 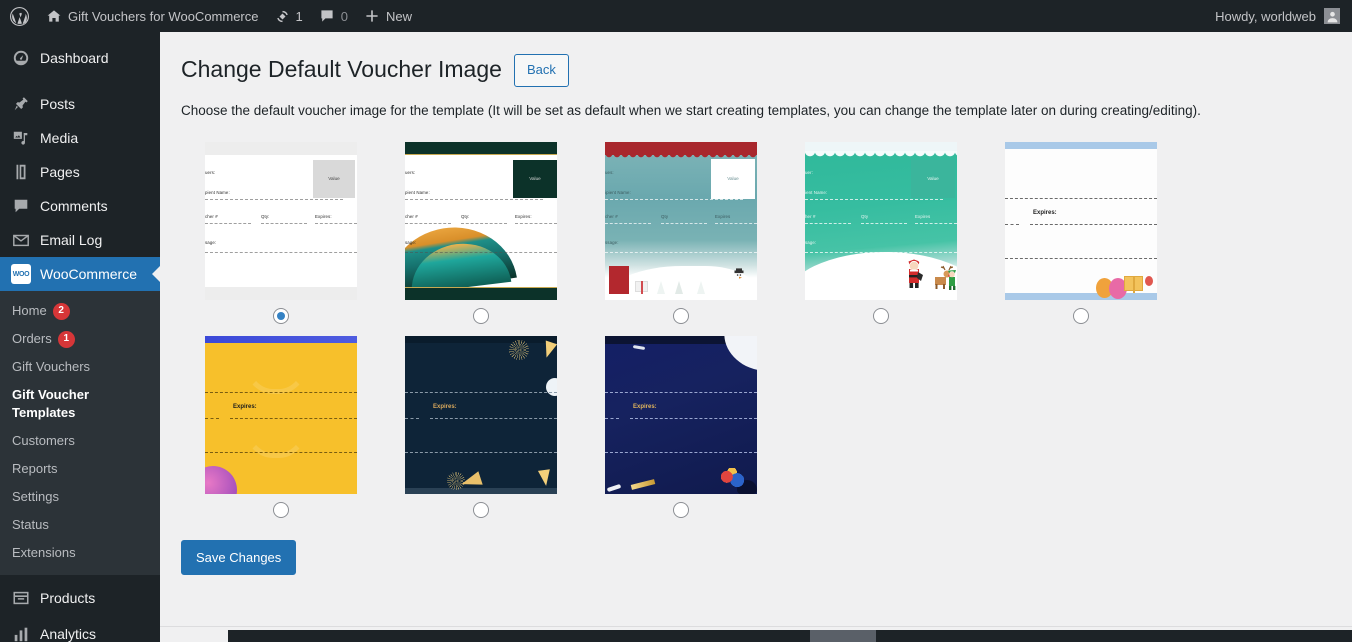 I want to click on decor-confetti, so click(x=639, y=347).